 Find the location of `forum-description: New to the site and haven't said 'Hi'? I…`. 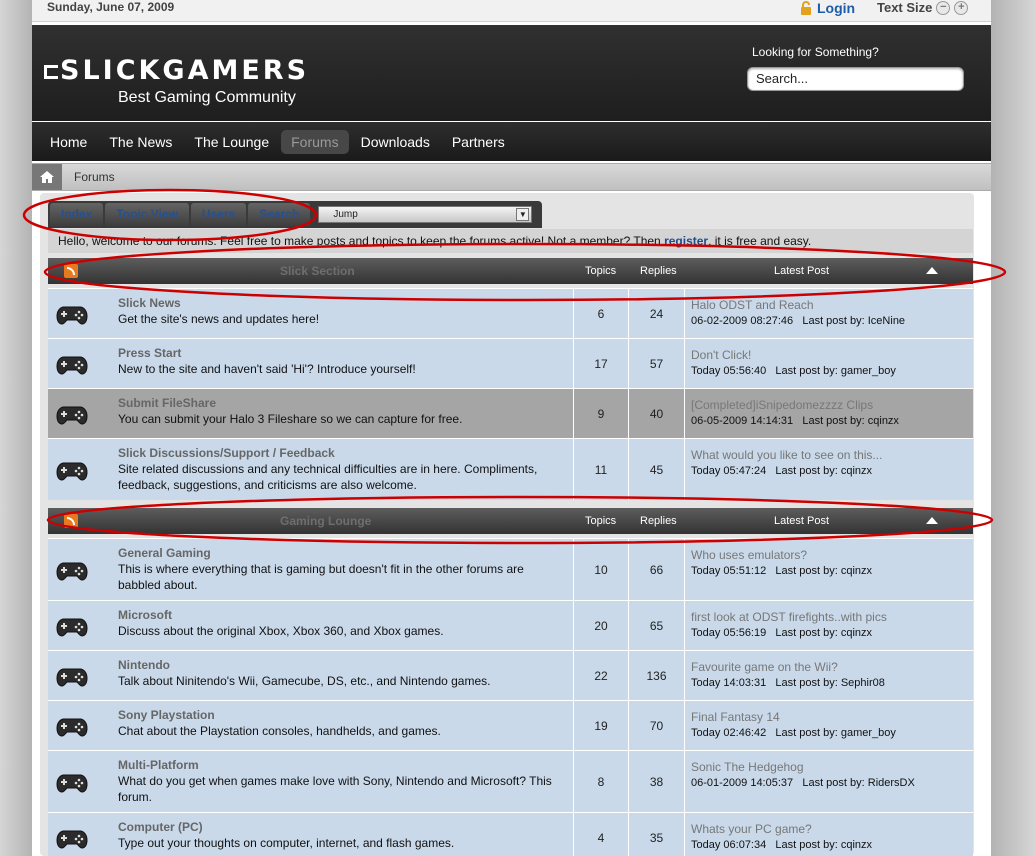

forum-description: New to the site and haven't said 'Hi'? I… is located at coordinates (267, 369).